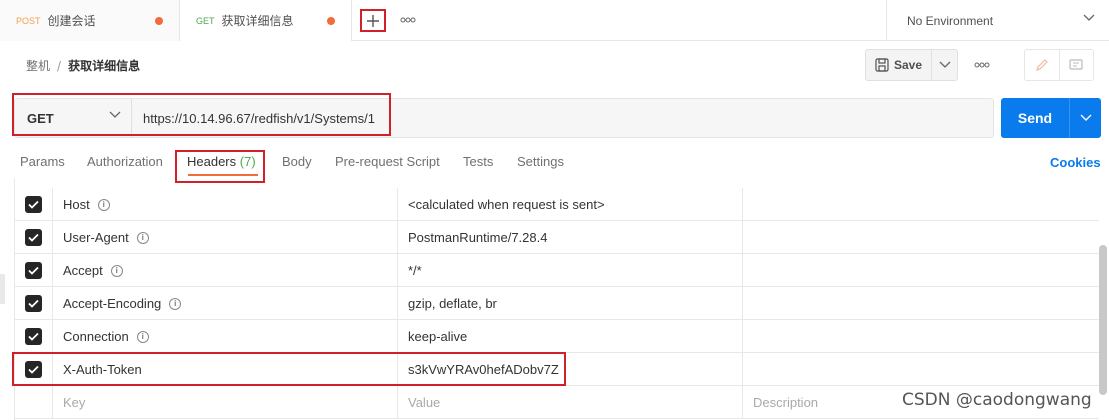  What do you see at coordinates (2, 289) in the screenshot?
I see `sidebar-edge` at bounding box center [2, 289].